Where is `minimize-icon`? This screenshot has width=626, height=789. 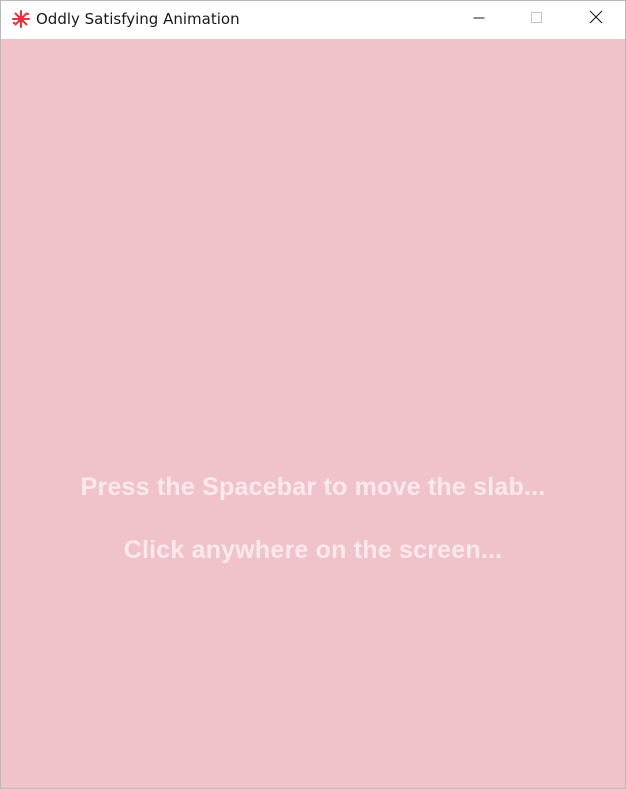
minimize-icon is located at coordinates (479, 20).